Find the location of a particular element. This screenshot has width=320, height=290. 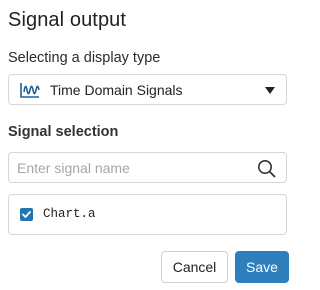

cancel-button: Cancel is located at coordinates (194, 267).